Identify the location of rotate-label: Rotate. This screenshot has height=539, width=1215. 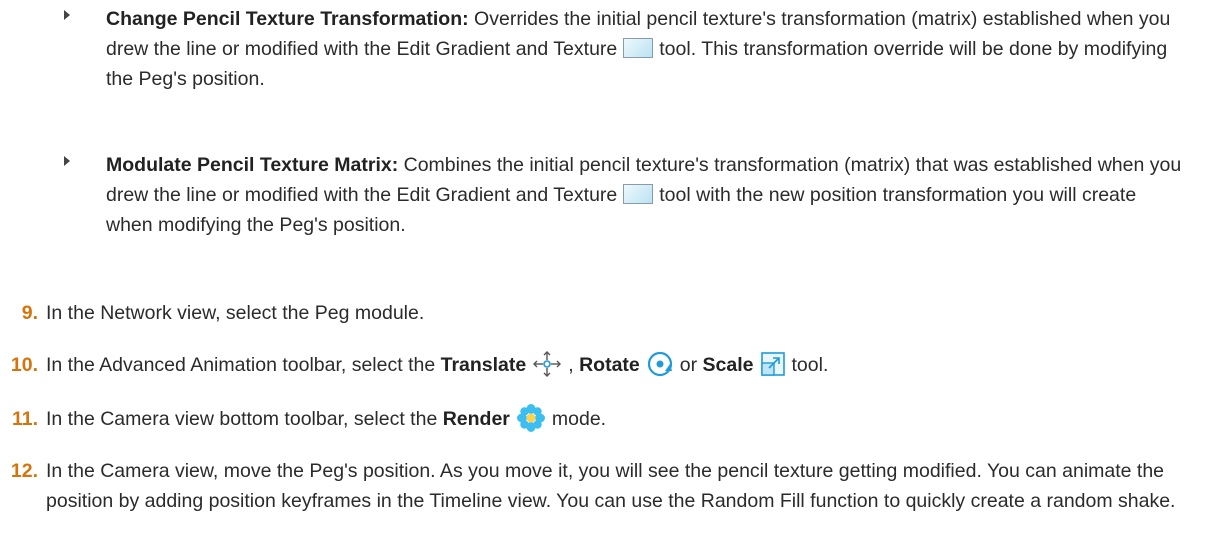
(609, 365).